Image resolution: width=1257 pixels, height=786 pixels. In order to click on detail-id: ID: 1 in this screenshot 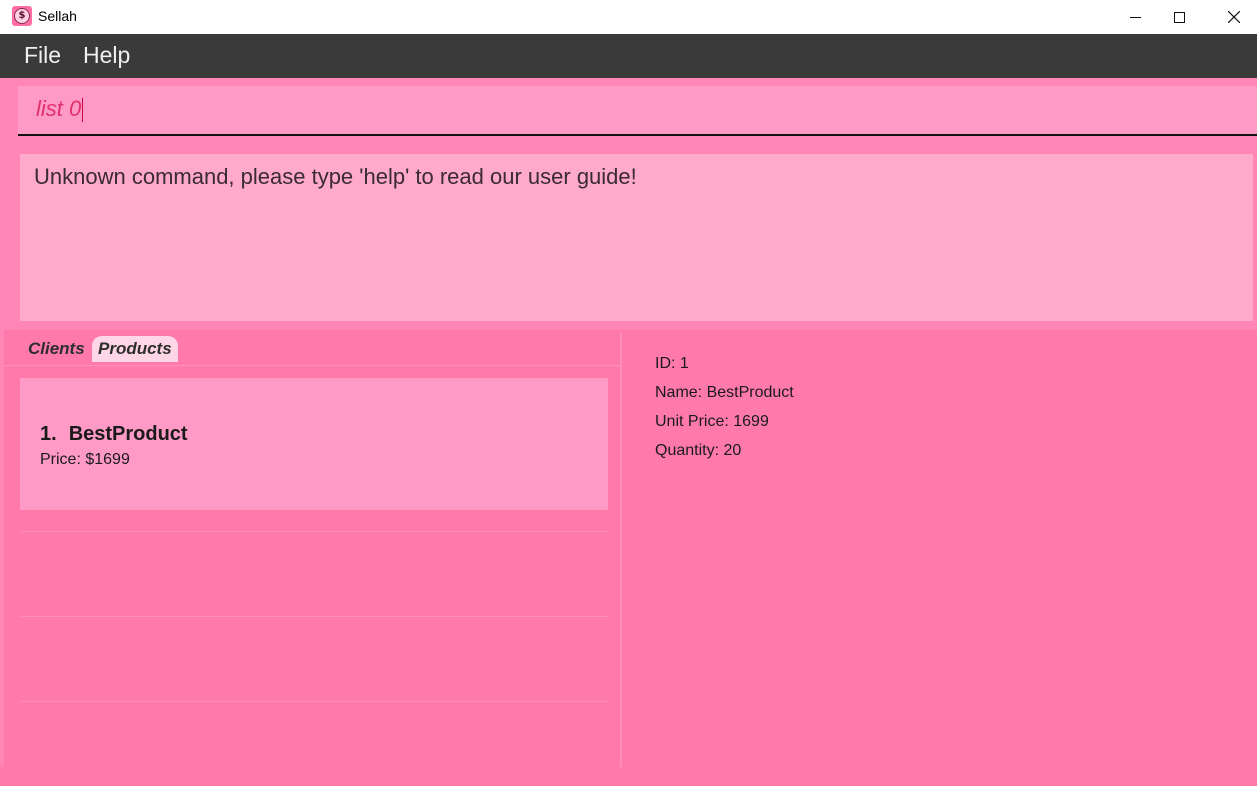, I will do `click(672, 363)`.